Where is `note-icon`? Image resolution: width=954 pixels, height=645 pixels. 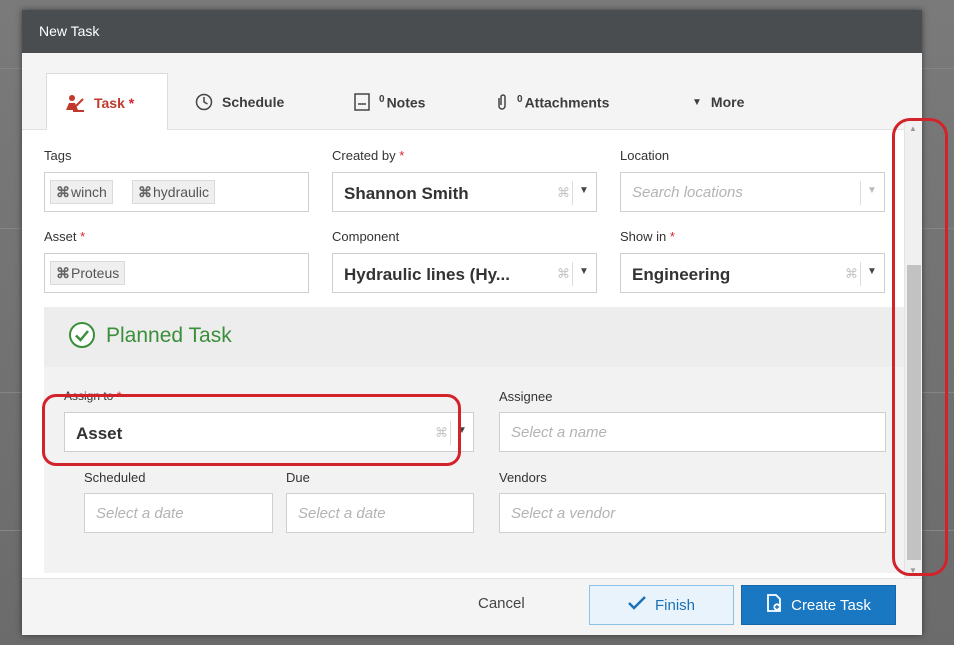 note-icon is located at coordinates (362, 102).